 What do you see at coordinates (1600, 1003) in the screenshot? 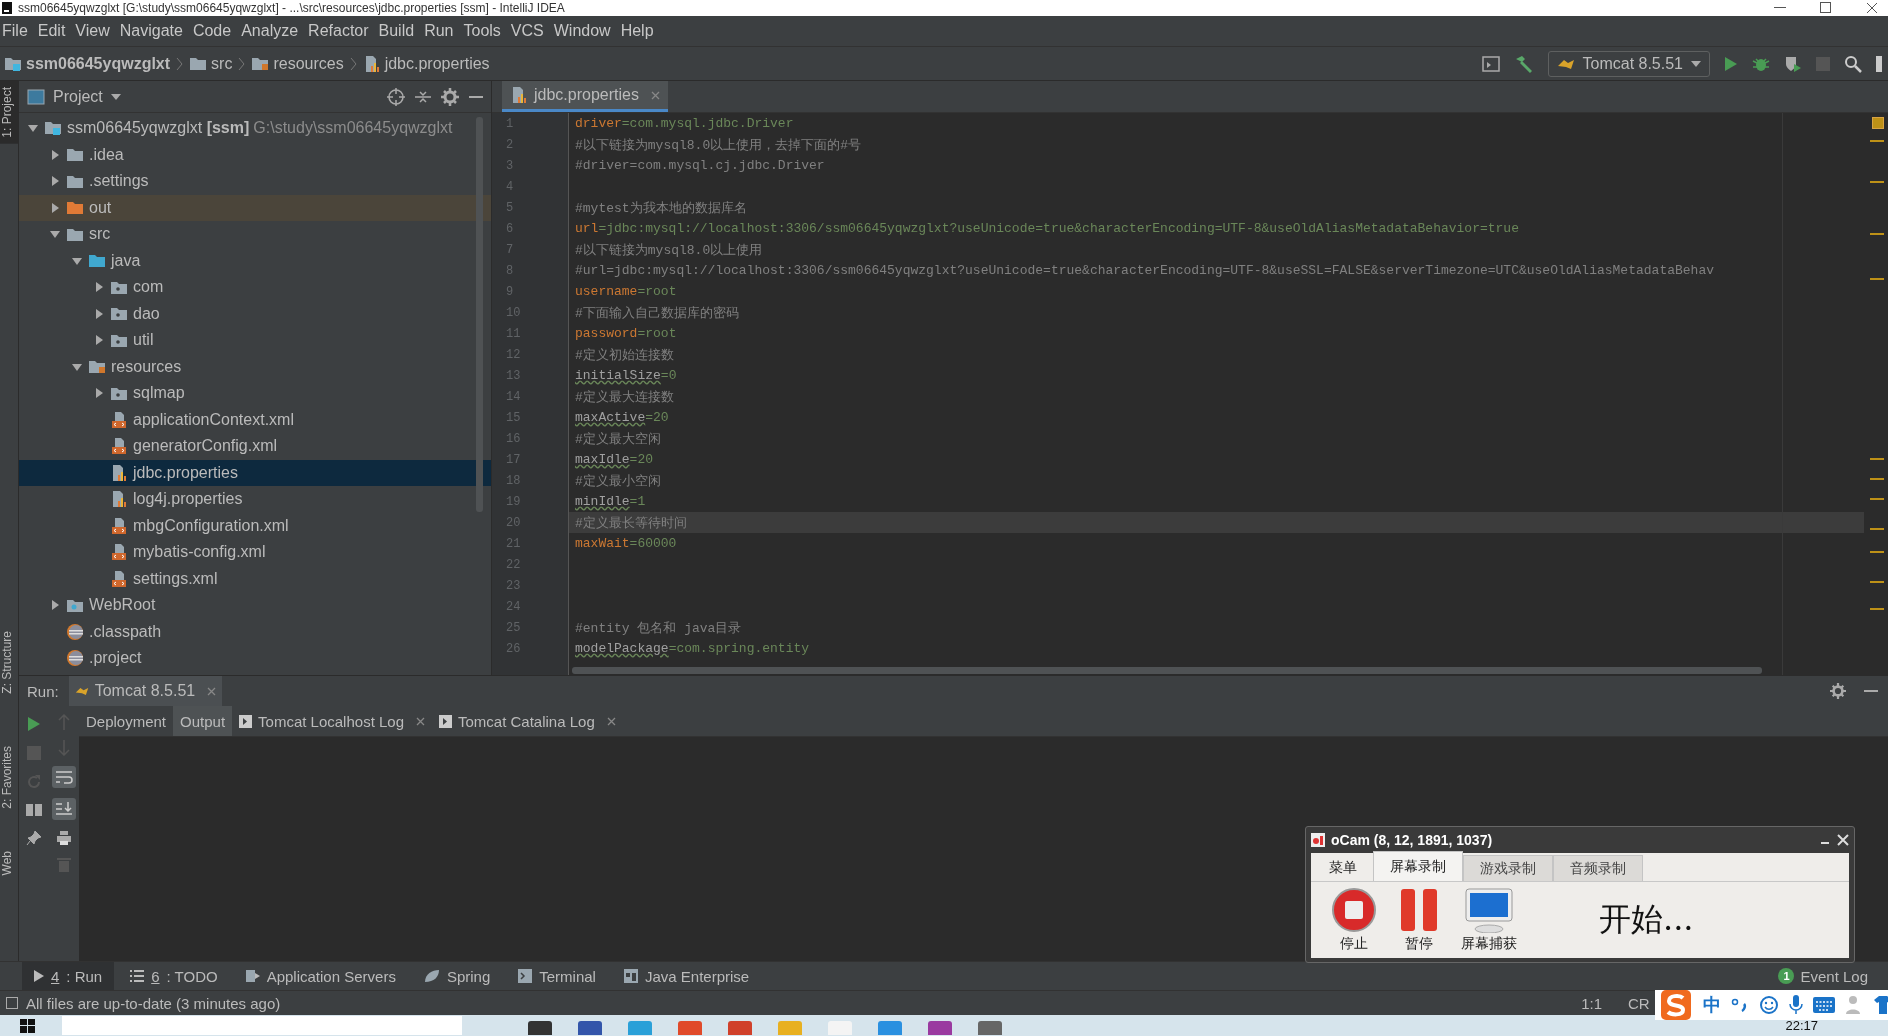
I see `caret-position: 1:1` at bounding box center [1600, 1003].